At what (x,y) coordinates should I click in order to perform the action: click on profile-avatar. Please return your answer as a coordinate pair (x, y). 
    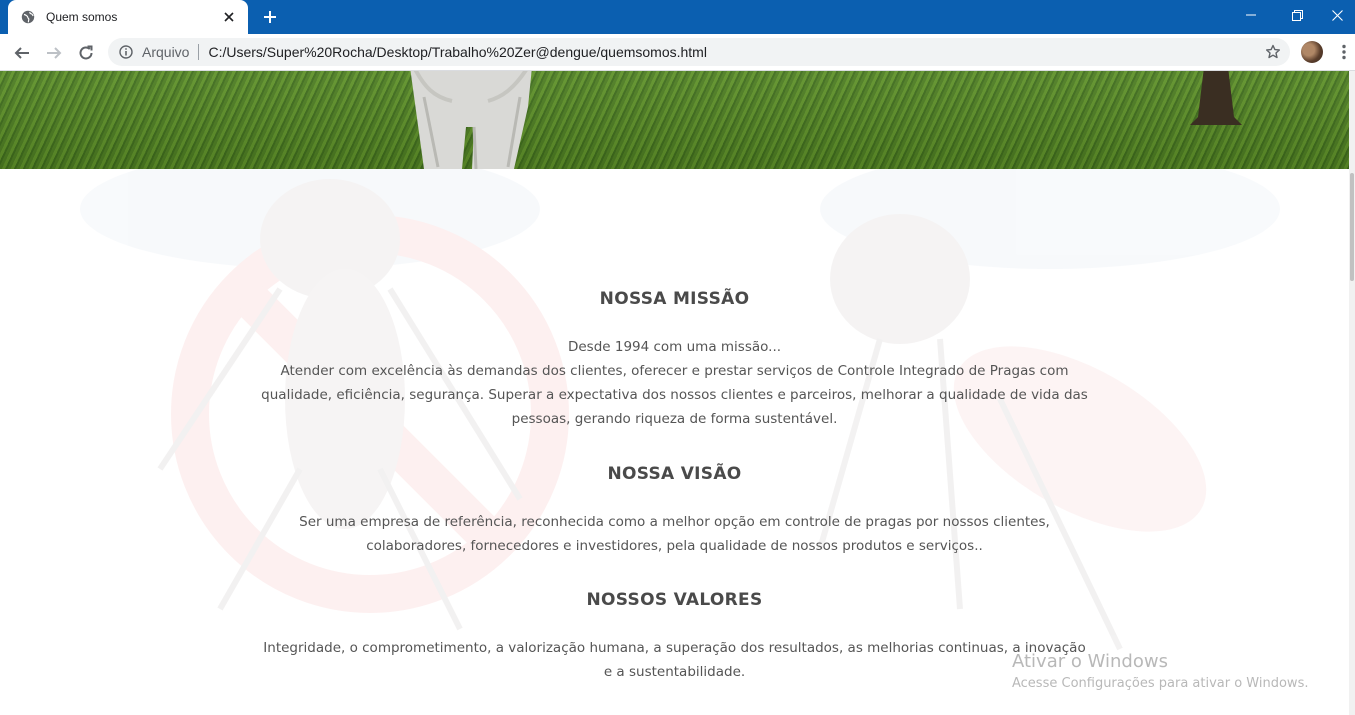
    Looking at the image, I should click on (1312, 52).